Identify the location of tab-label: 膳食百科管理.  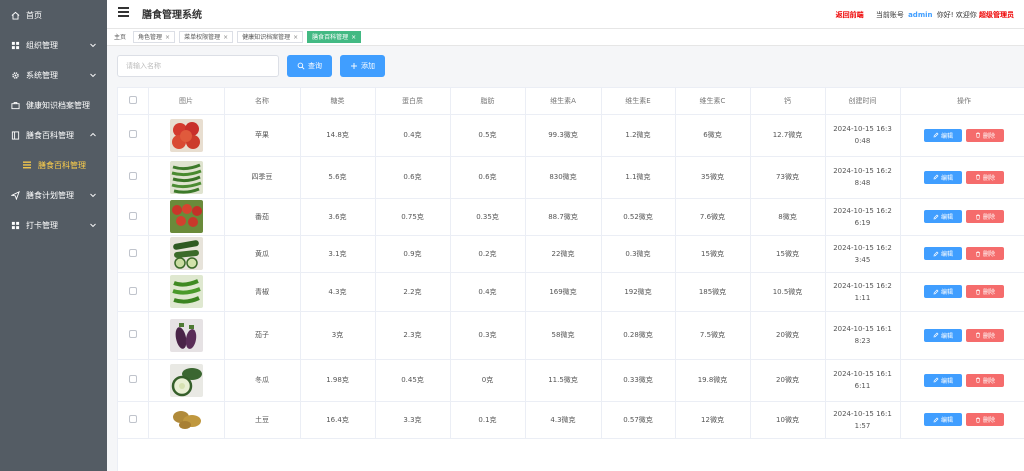
(330, 37).